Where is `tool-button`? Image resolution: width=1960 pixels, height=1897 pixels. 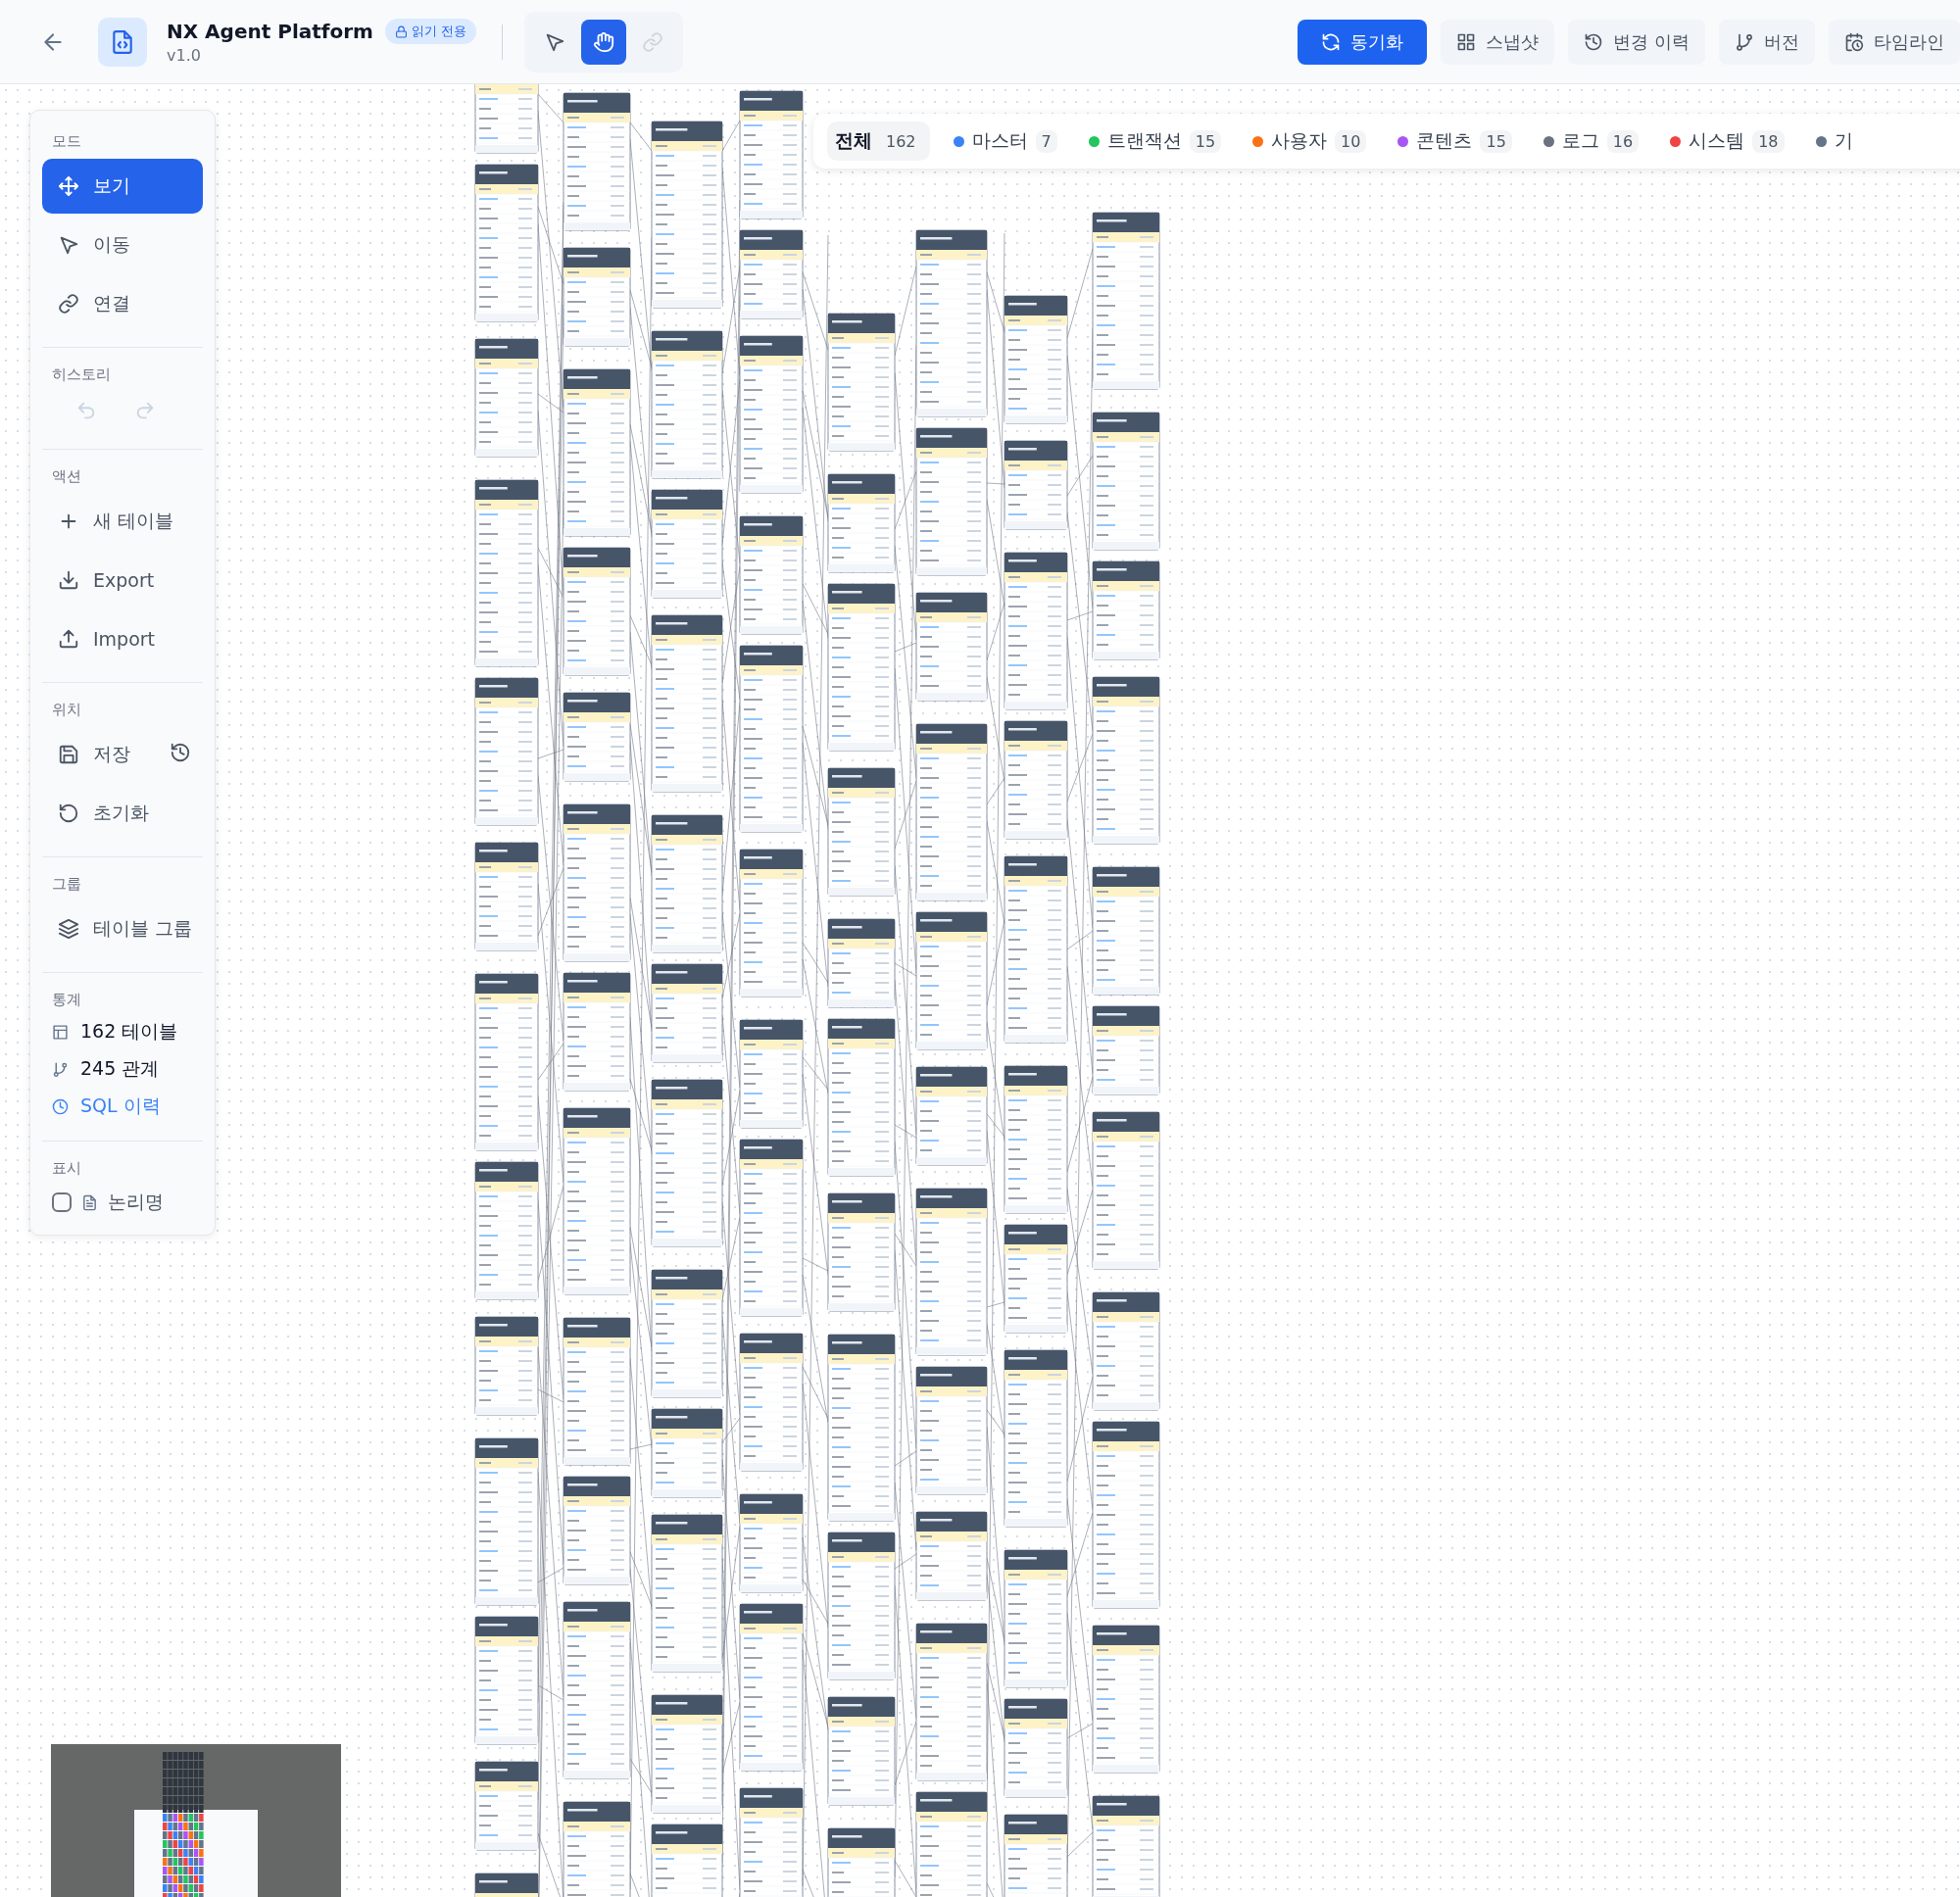 tool-button is located at coordinates (604, 42).